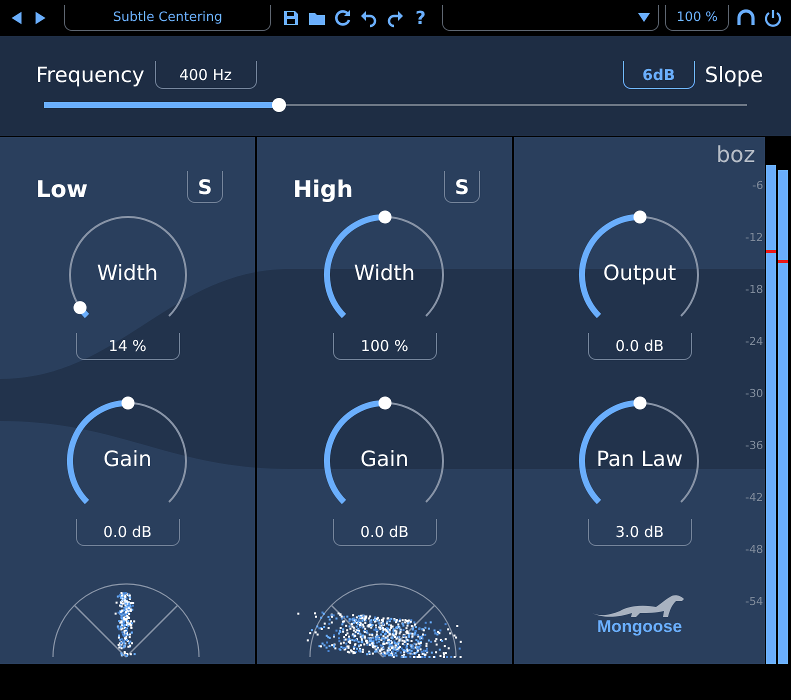  What do you see at coordinates (746, 18) in the screenshot?
I see `headphones-icon` at bounding box center [746, 18].